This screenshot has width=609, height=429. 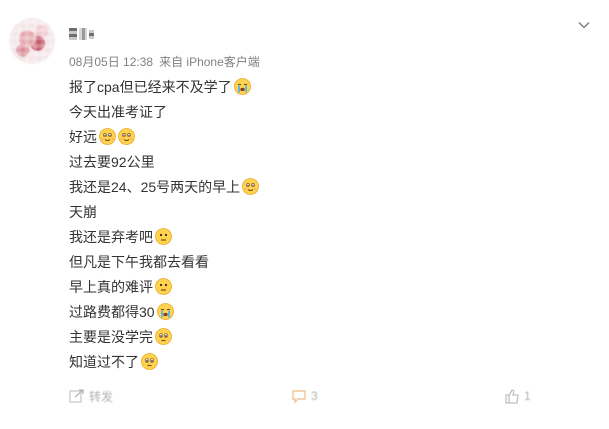 What do you see at coordinates (112, 311) in the screenshot?
I see `post-text: 过路费都得30` at bounding box center [112, 311].